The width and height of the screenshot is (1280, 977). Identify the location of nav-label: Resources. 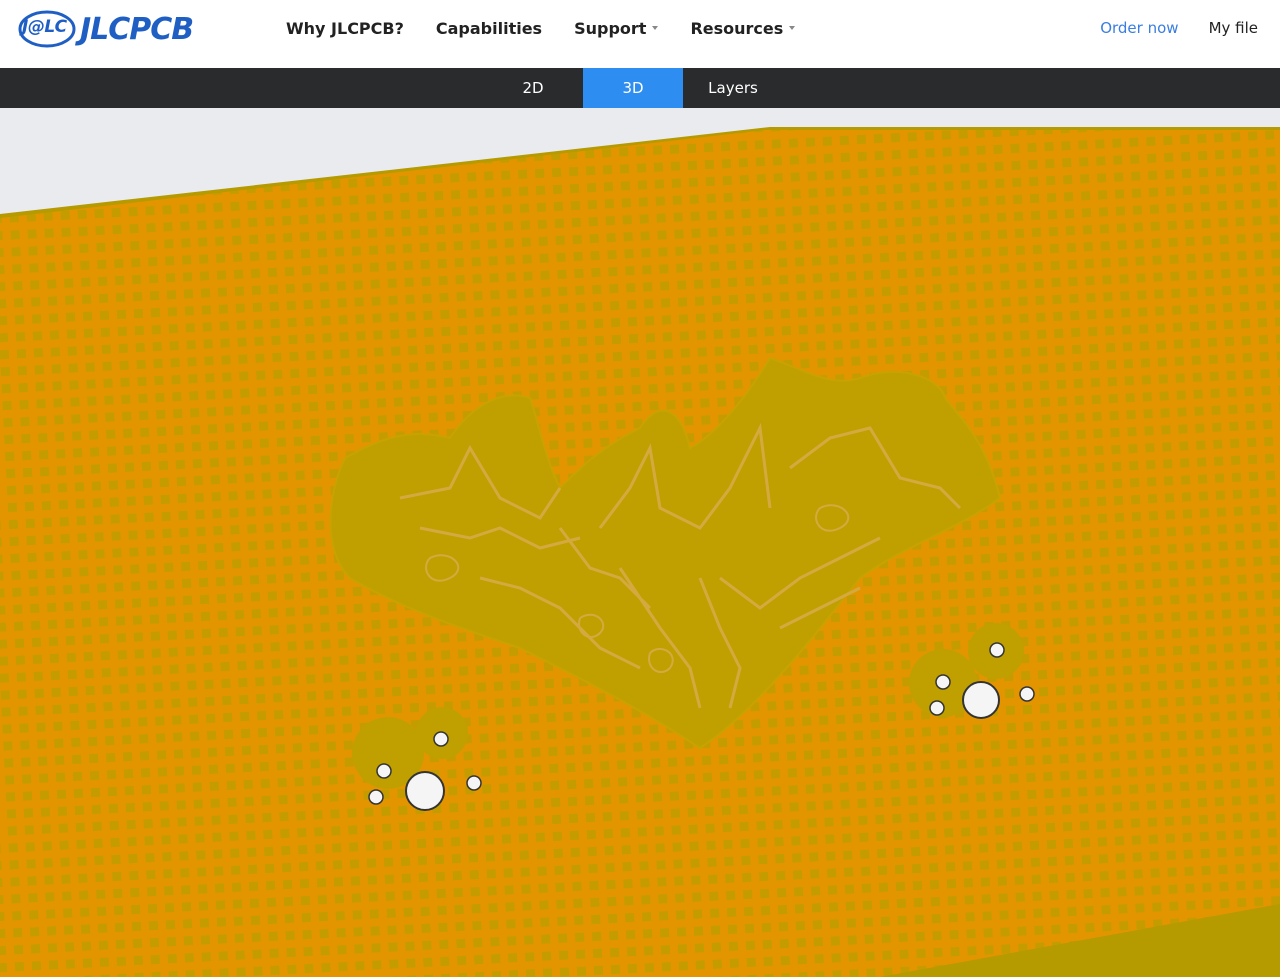
(737, 28).